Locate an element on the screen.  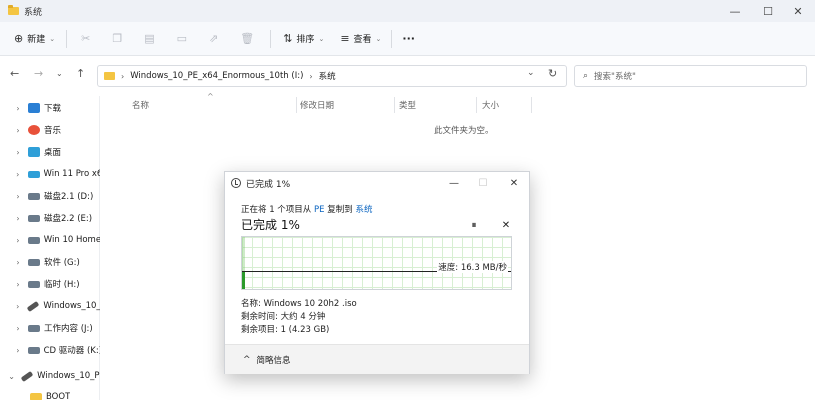
share-icon: ⇗ is located at coordinates (214, 38).